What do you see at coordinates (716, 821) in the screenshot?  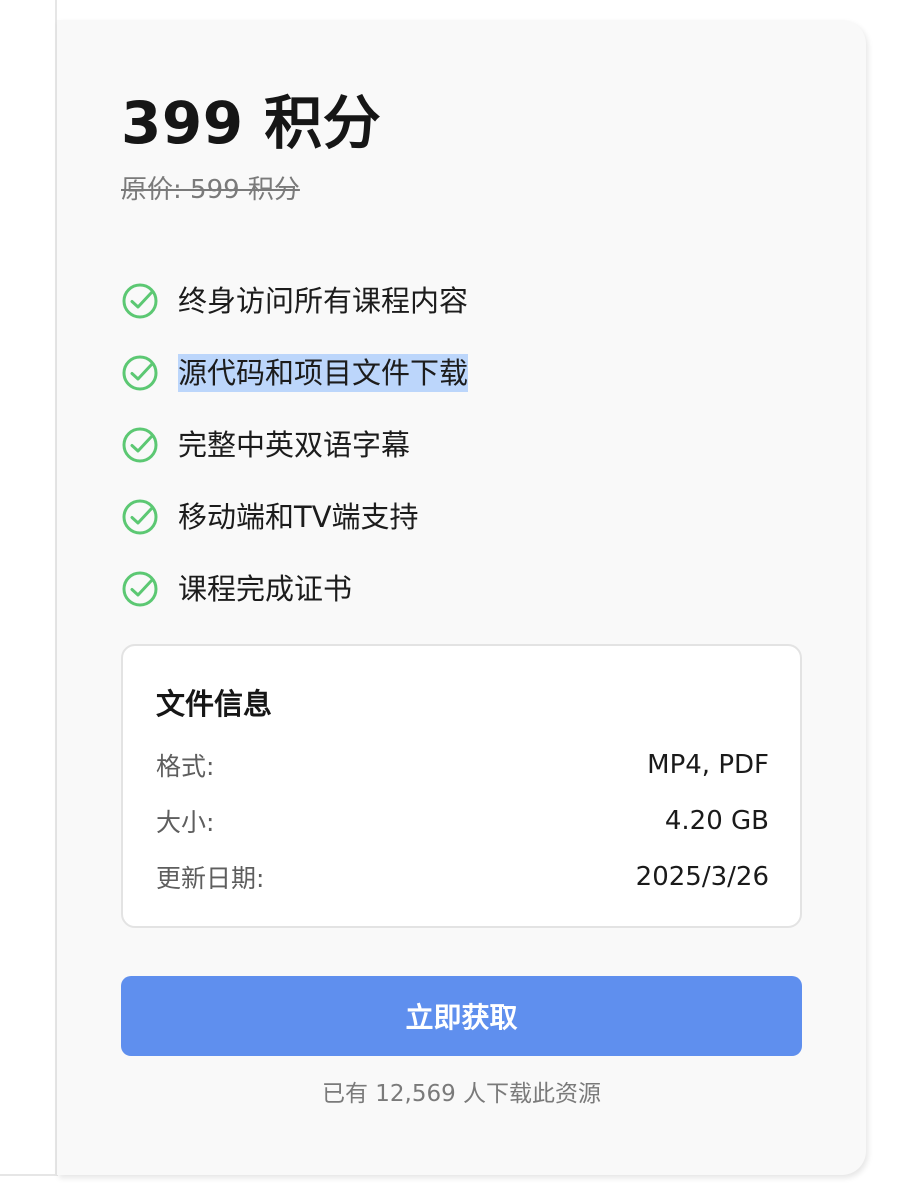 I see `info-value: 4.20 GB` at bounding box center [716, 821].